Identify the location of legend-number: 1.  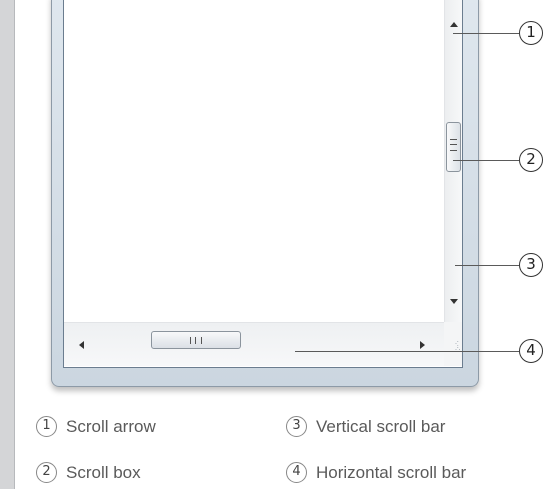
(46, 426).